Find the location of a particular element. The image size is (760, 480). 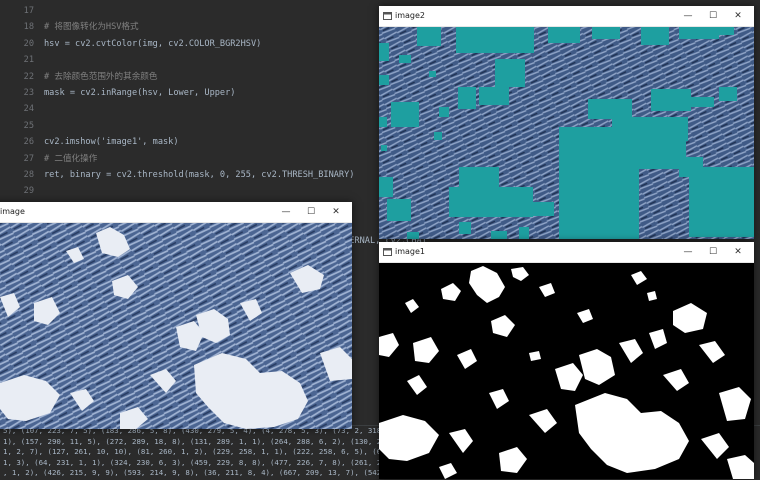

code-text: cv2.imshow('image1', mask) is located at coordinates (111, 142).